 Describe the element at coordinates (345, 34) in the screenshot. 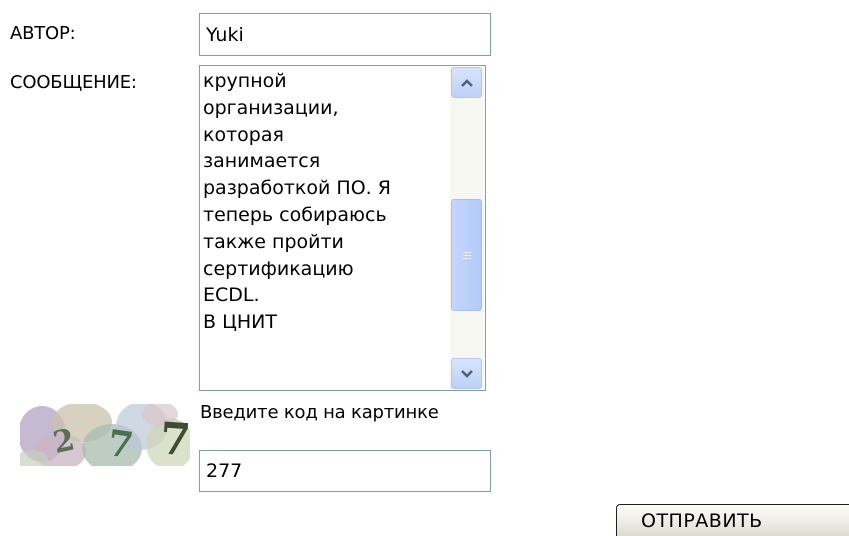

I see `author-input` at that location.